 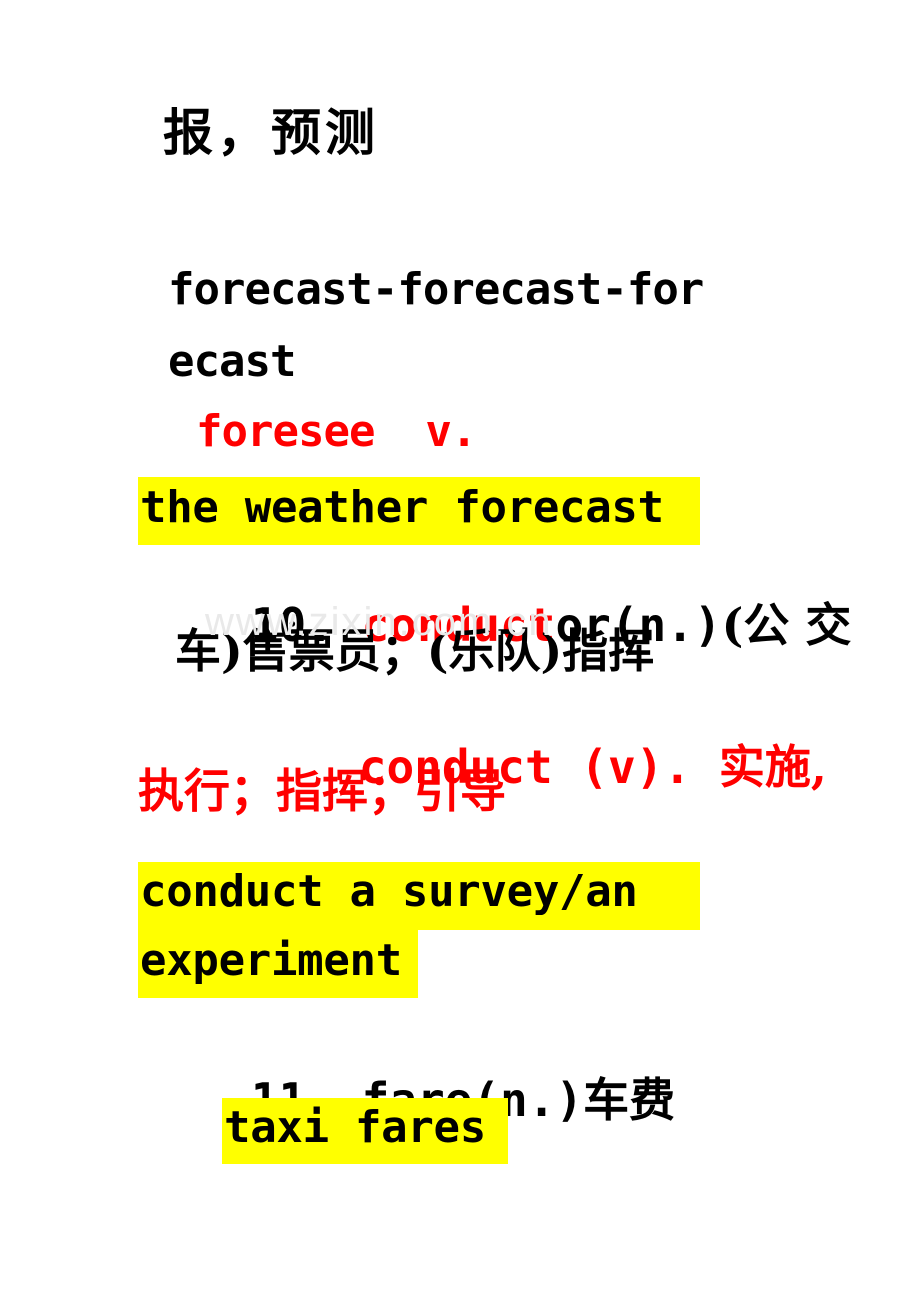 What do you see at coordinates (336, 431) in the screenshot?
I see `synonym-foresee: foresee v.` at bounding box center [336, 431].